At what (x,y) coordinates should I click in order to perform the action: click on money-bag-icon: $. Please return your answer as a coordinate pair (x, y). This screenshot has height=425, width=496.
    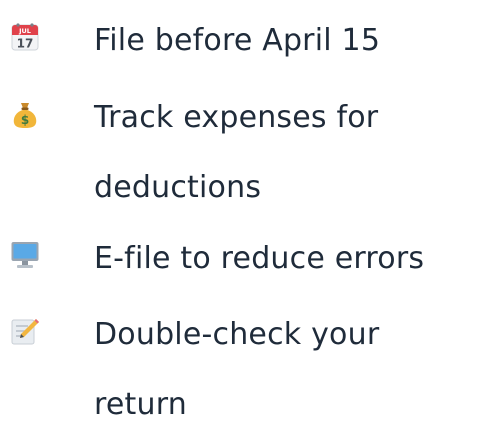
    Looking at the image, I should click on (25, 114).